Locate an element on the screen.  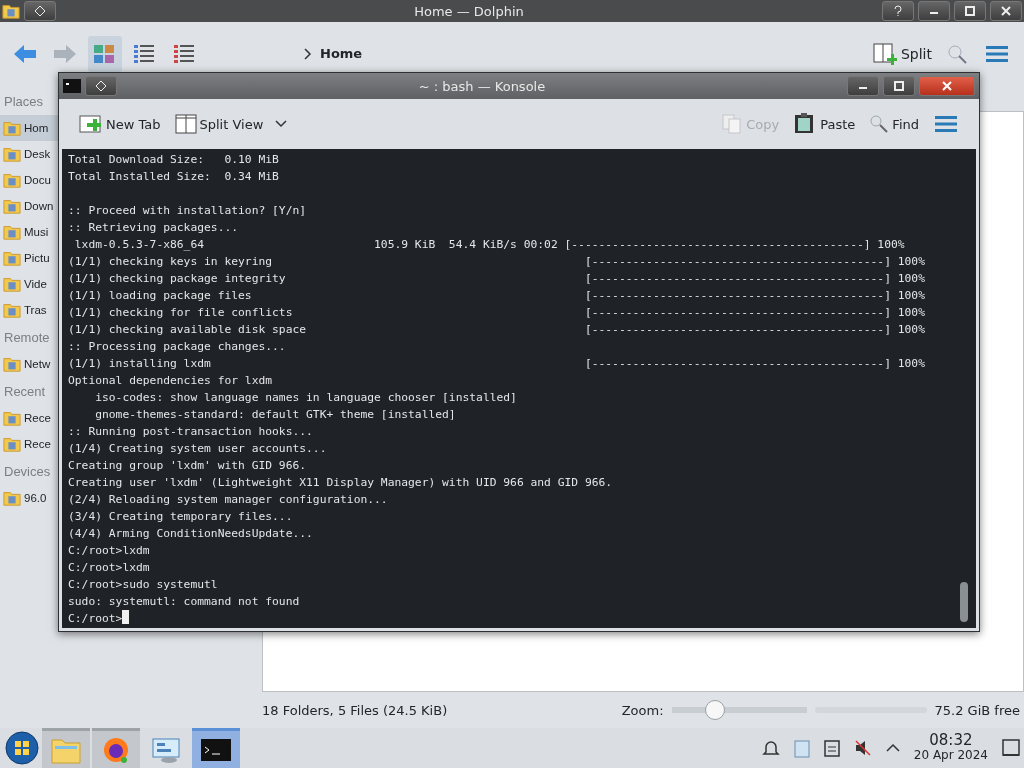
places-item: Pictu is located at coordinates (29, 258).